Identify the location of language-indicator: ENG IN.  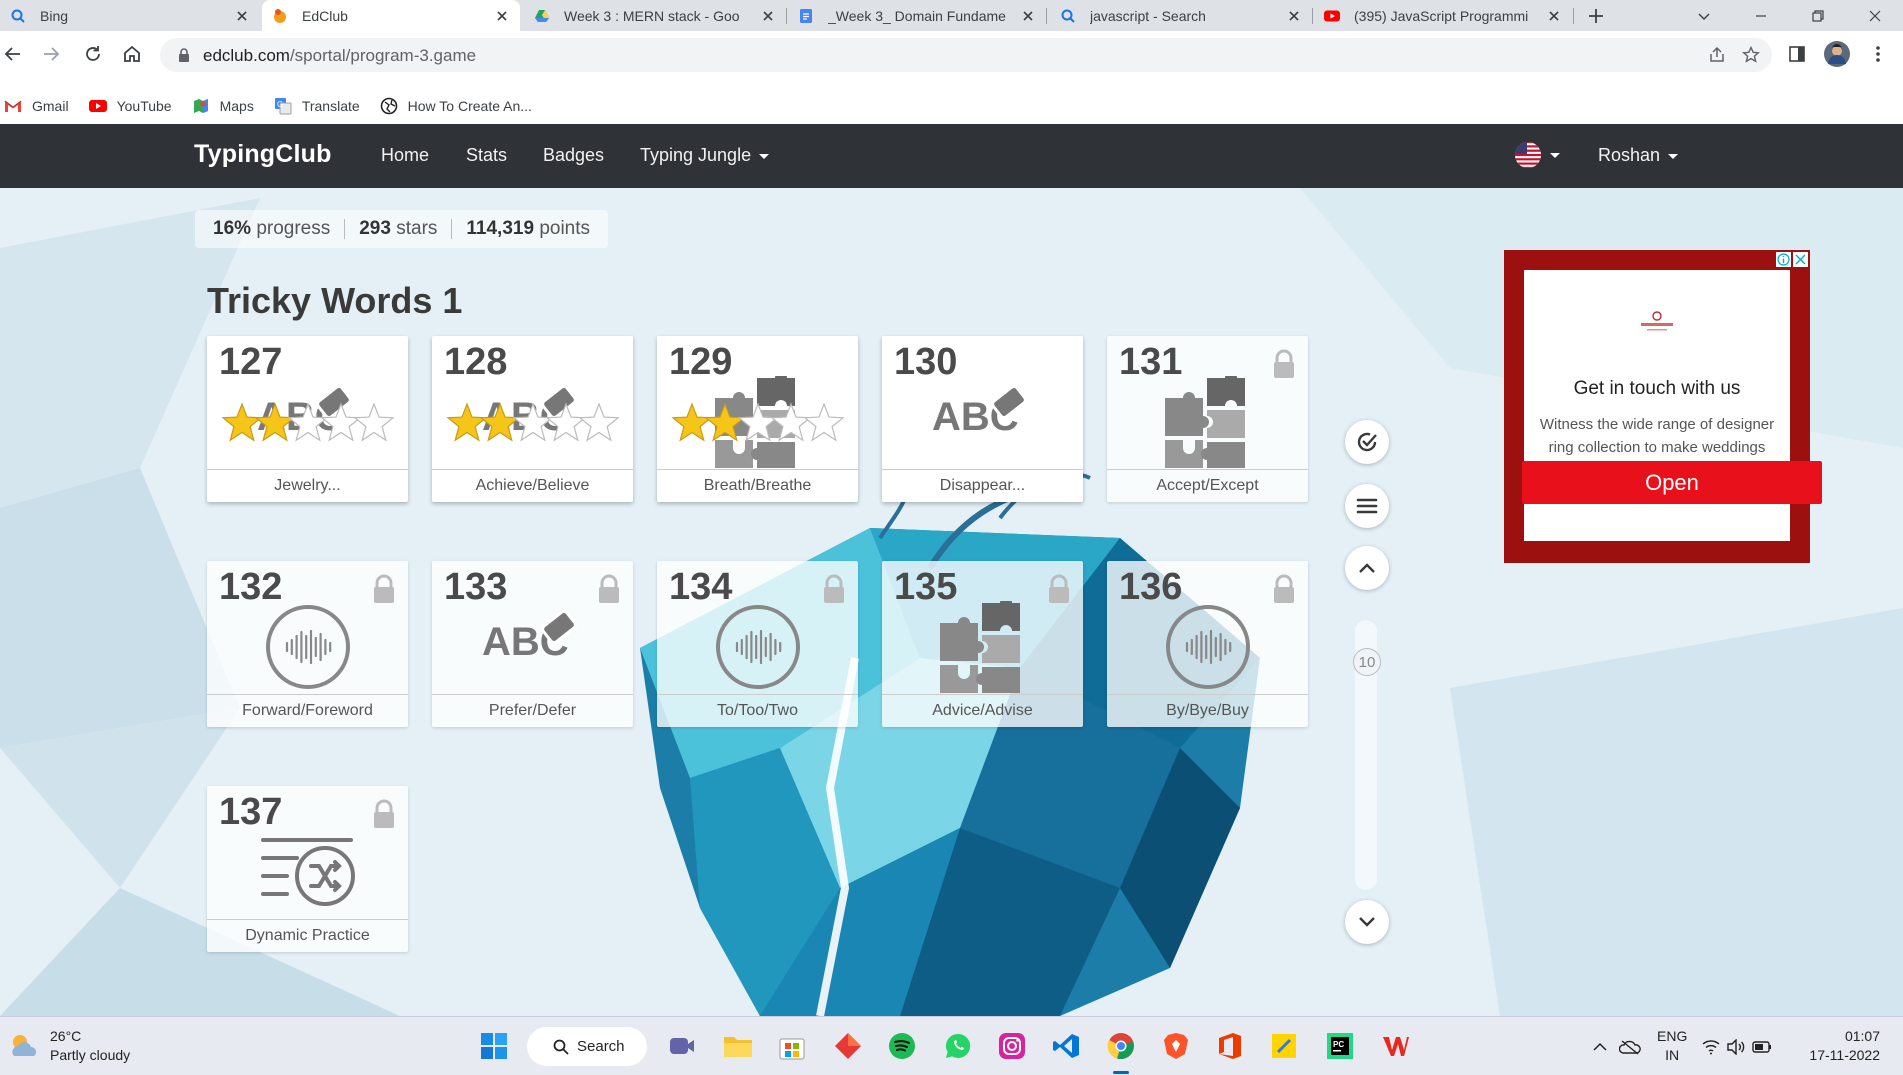
(1672, 1046).